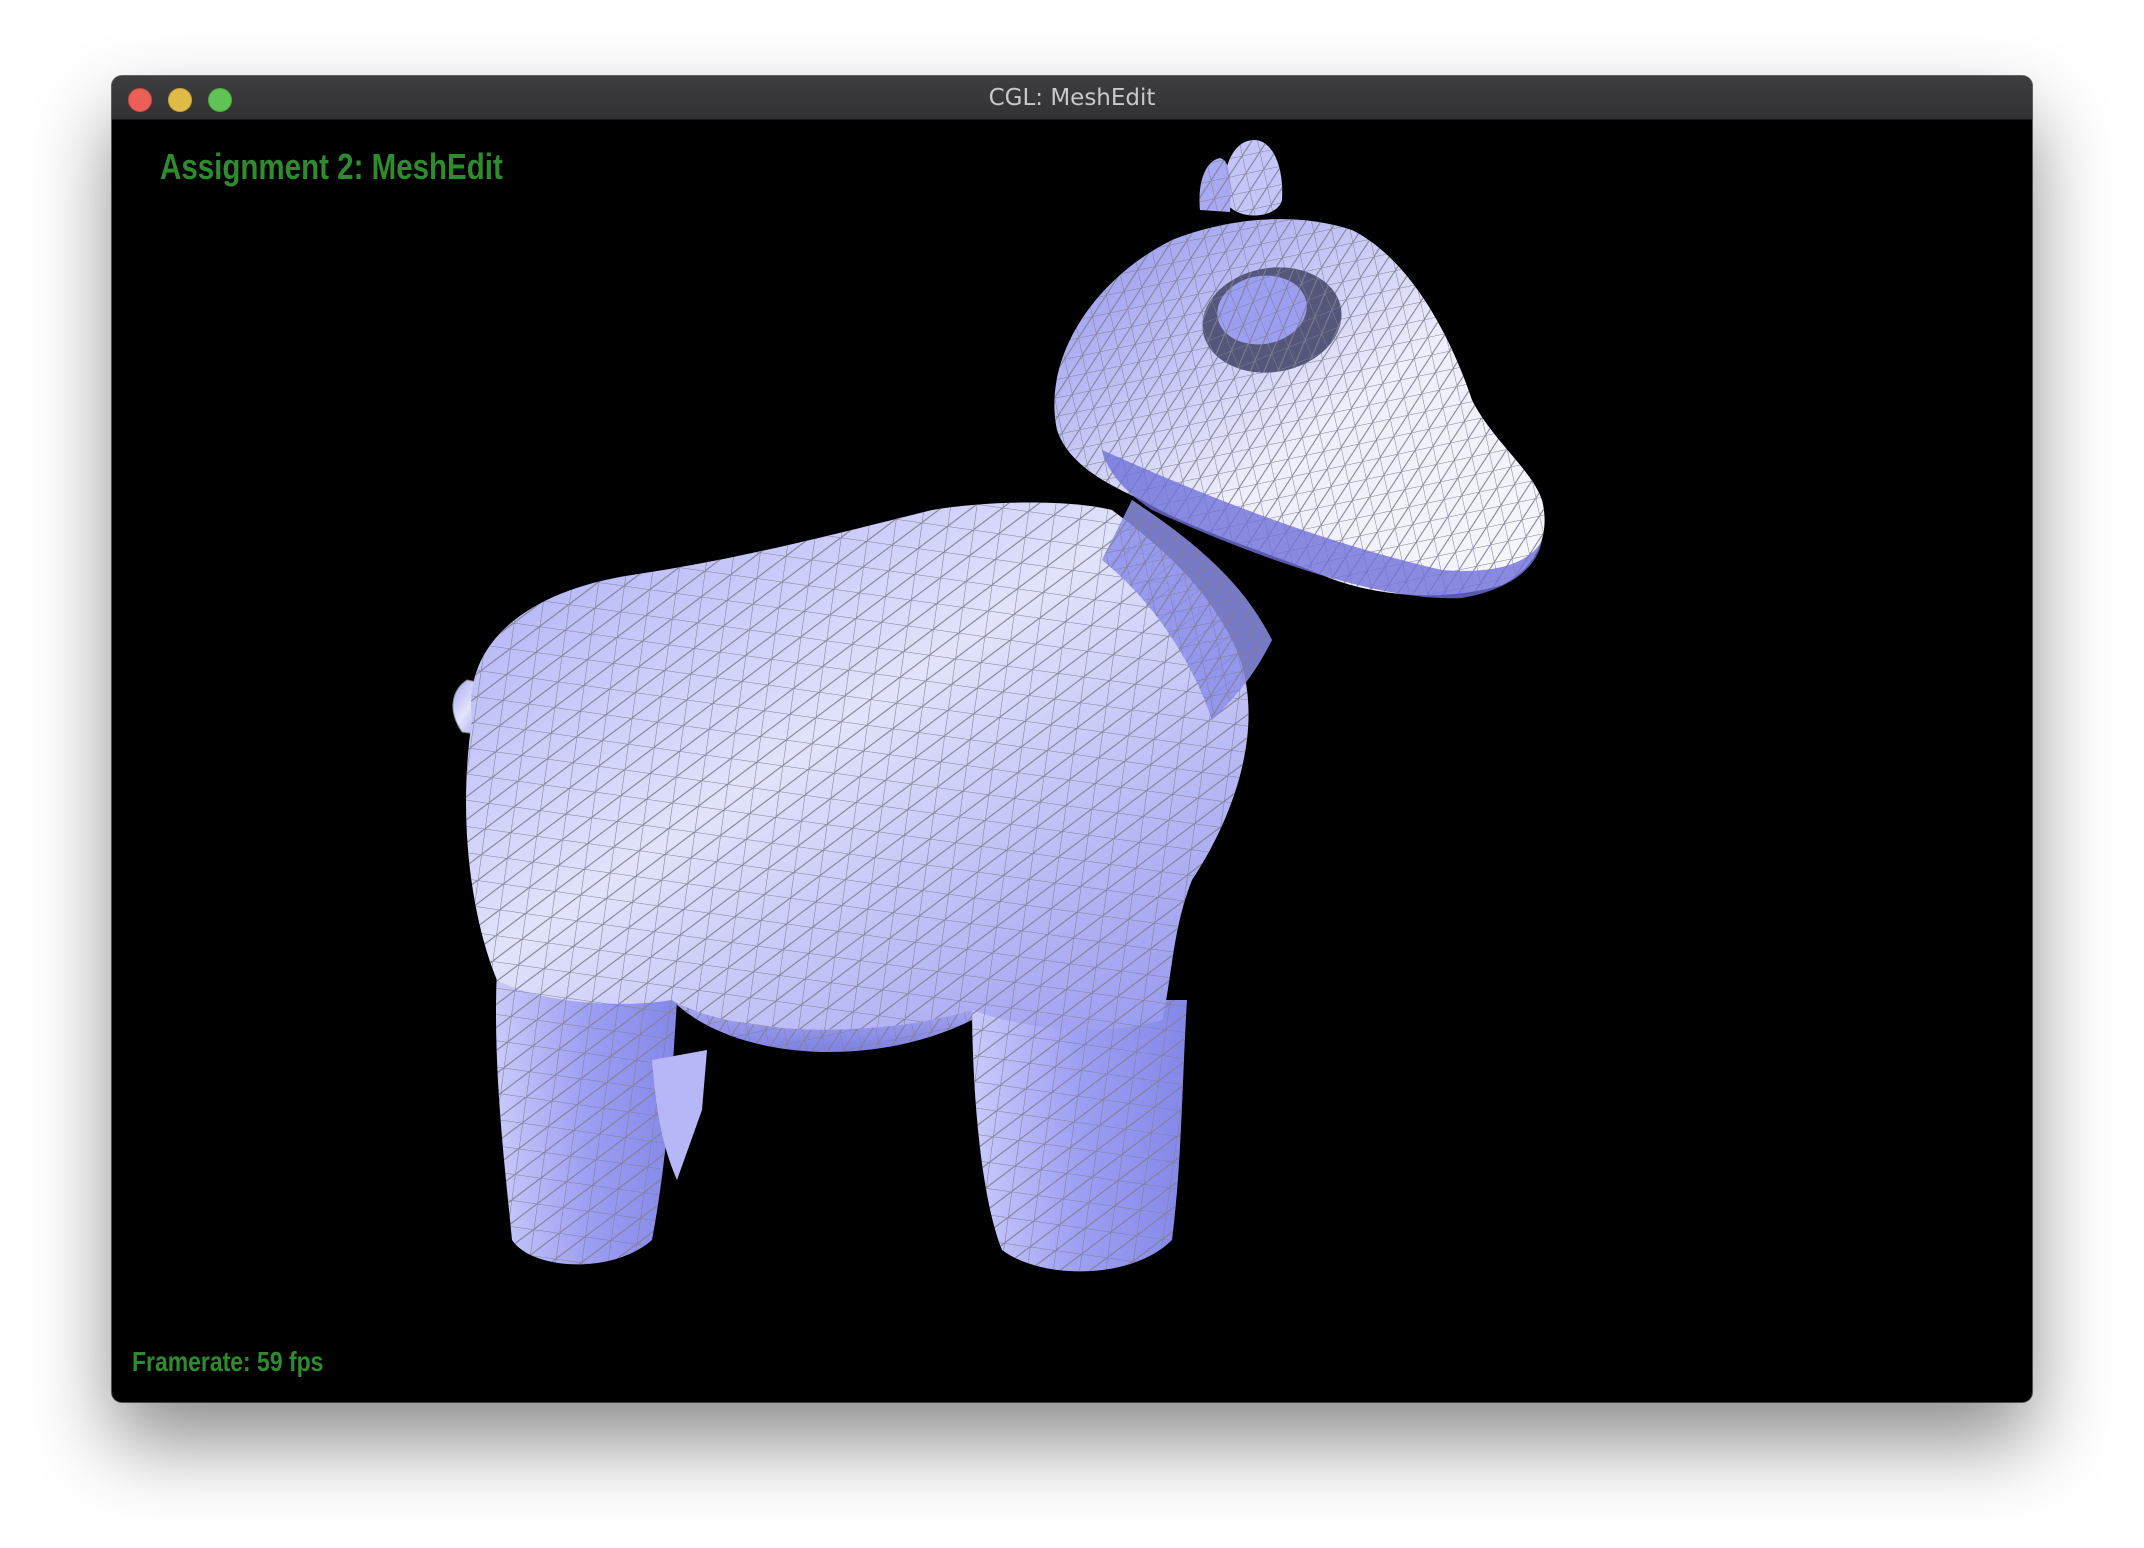 The image size is (2144, 1548). I want to click on assignment-heading: Assignment 2: MeshEdit, so click(331, 166).